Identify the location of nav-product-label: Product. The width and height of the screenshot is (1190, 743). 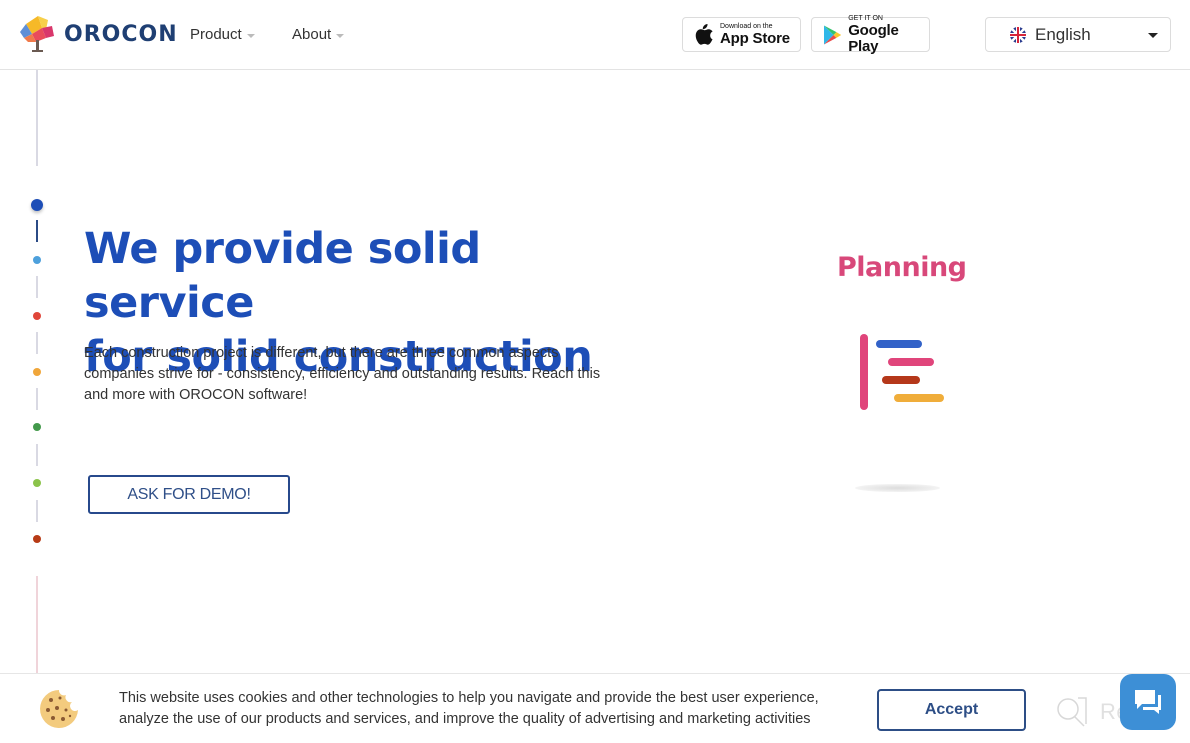
(216, 34).